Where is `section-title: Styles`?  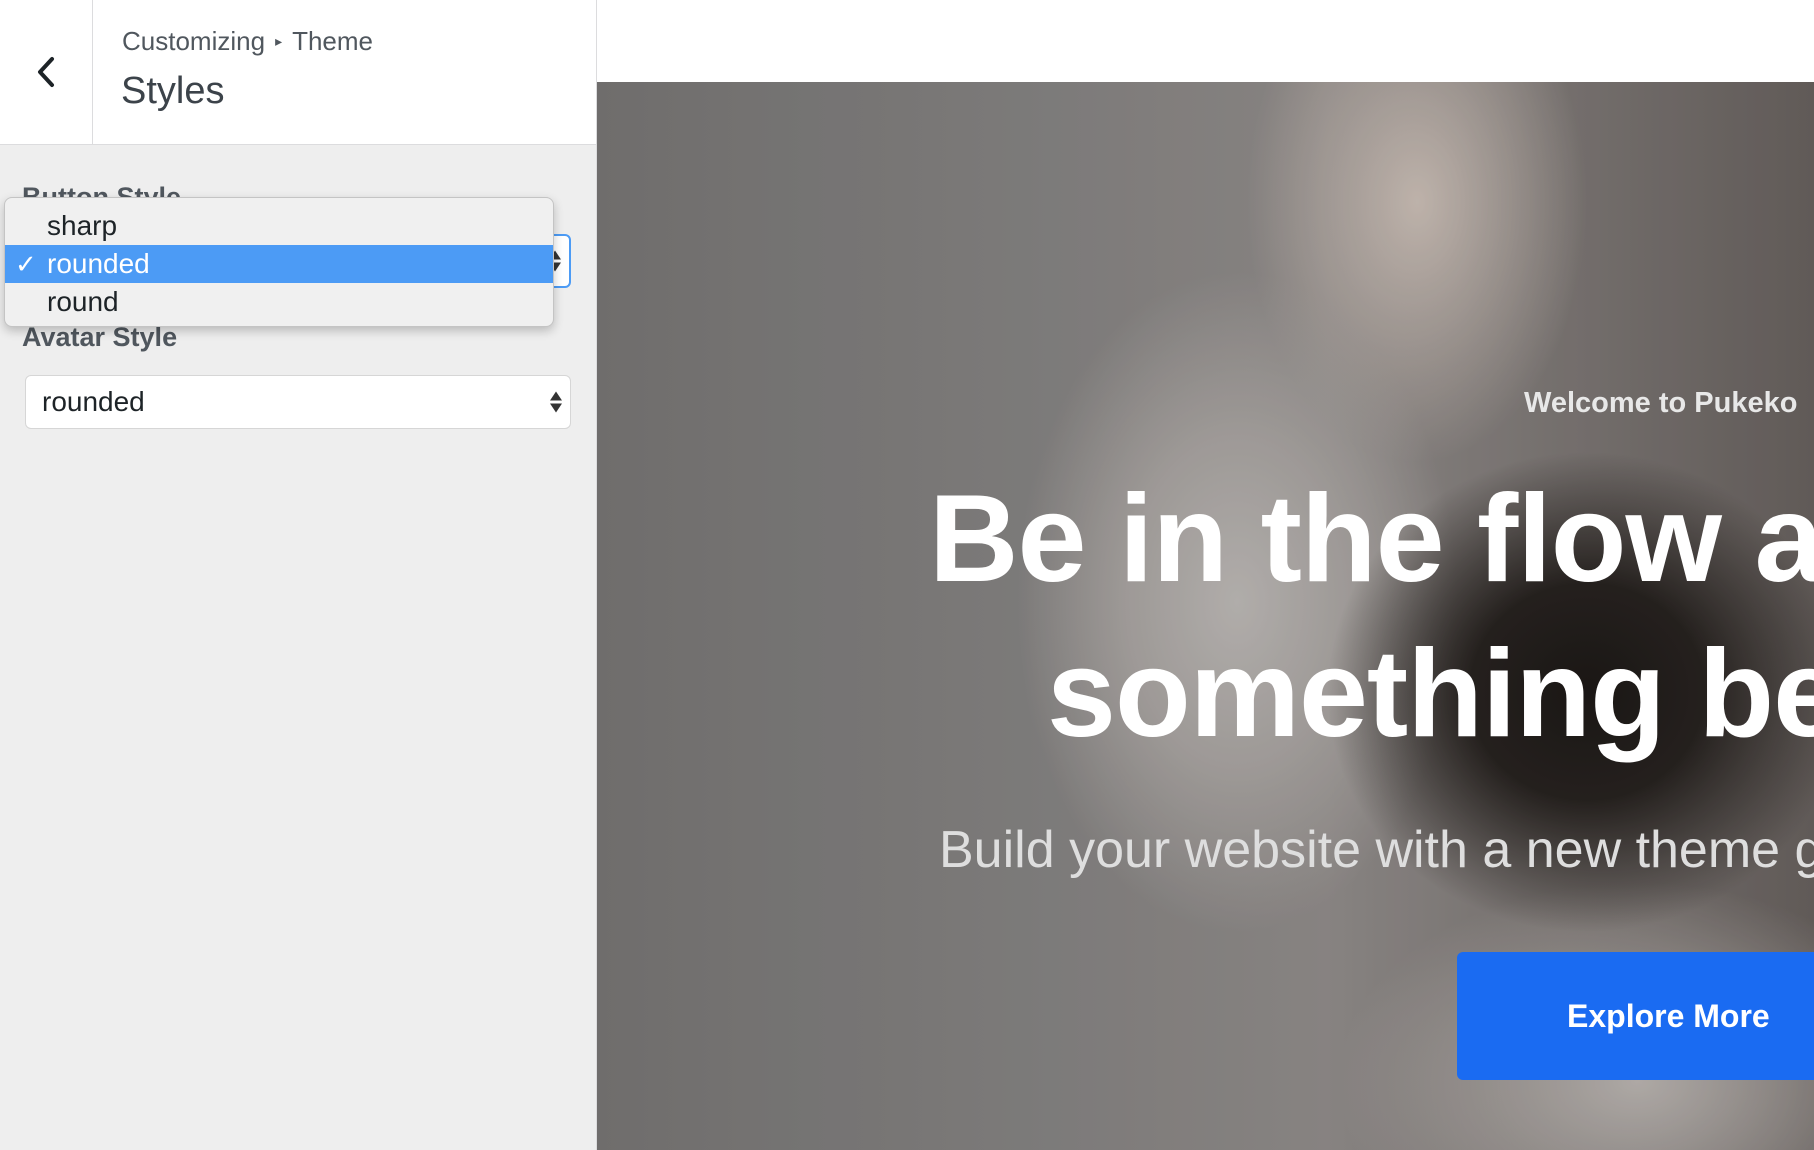
section-title: Styles is located at coordinates (173, 91).